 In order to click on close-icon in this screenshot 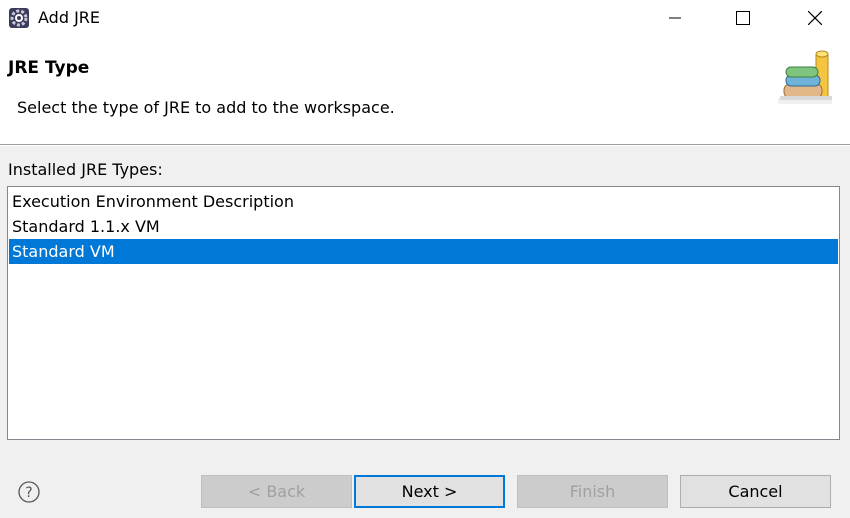, I will do `click(815, 18)`.